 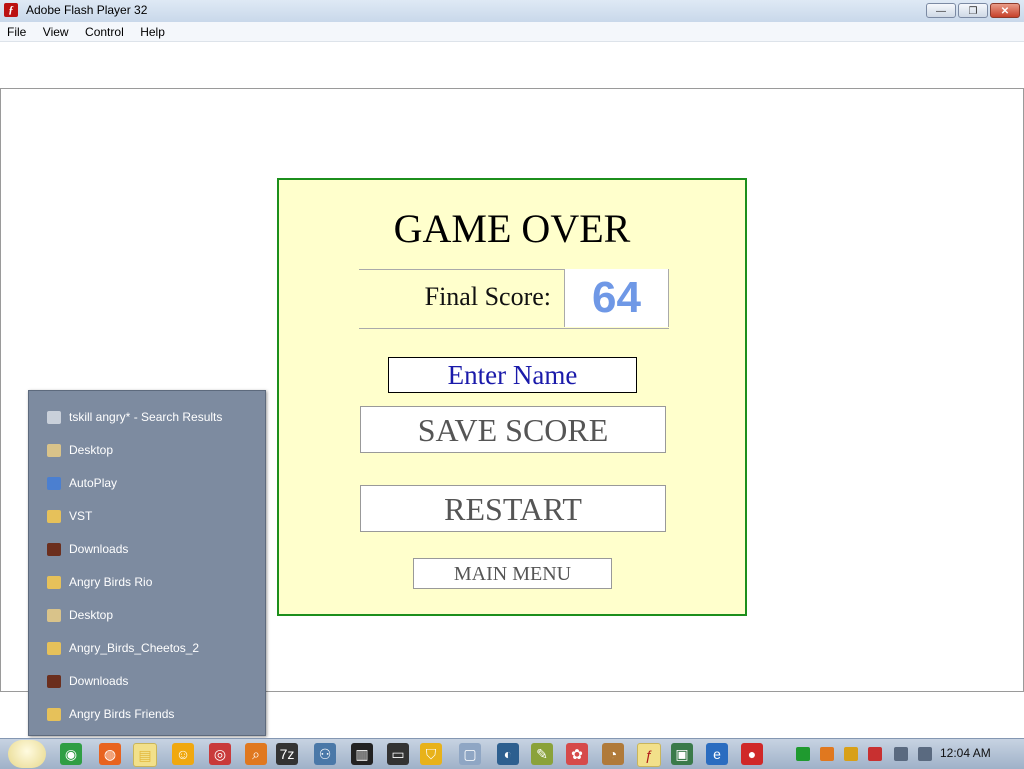 I want to click on final-score-label: Final Score:, so click(x=487, y=296).